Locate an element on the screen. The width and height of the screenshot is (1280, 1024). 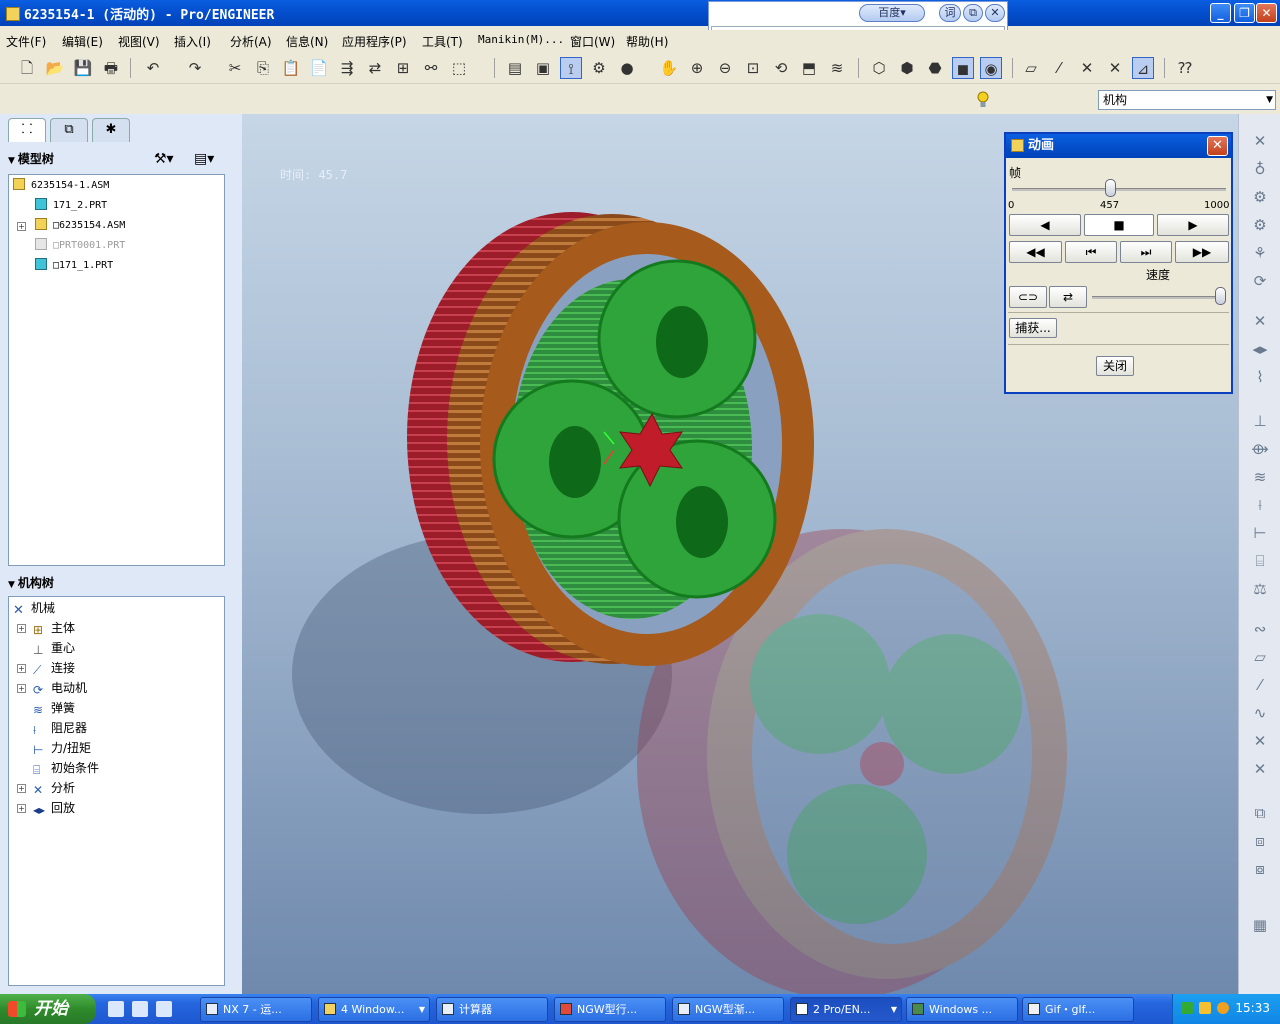
frame-slider-track is located at coordinates (1119, 189).